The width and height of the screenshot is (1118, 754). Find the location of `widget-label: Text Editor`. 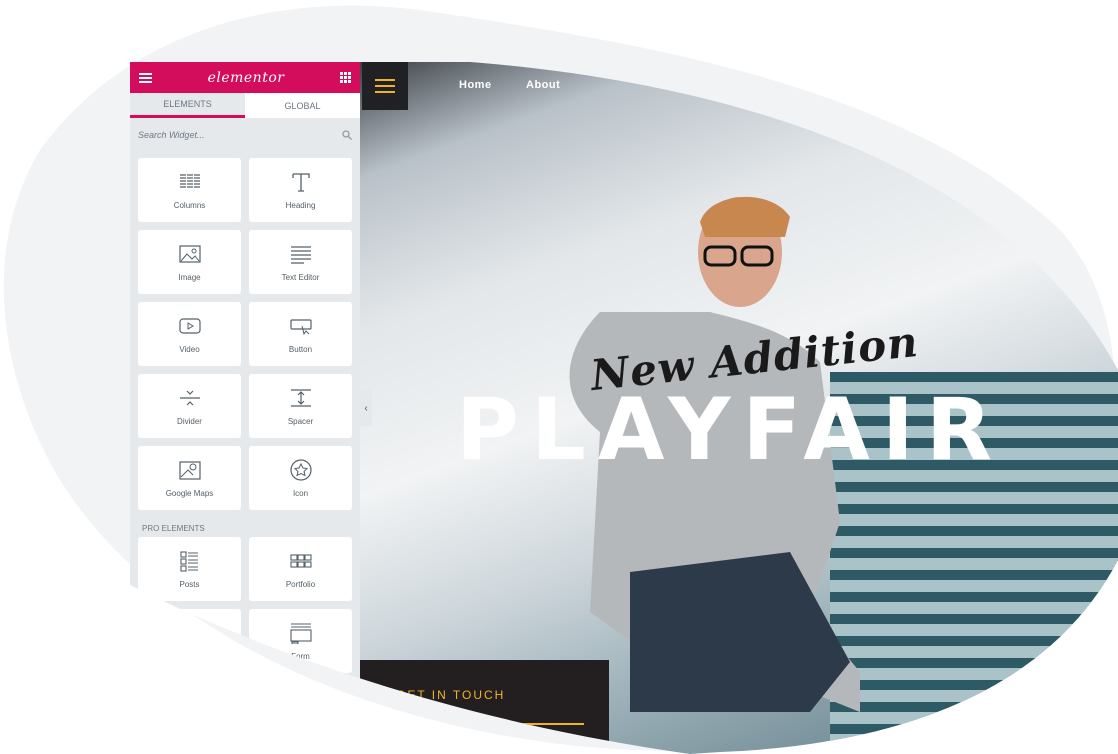

widget-label: Text Editor is located at coordinates (300, 277).